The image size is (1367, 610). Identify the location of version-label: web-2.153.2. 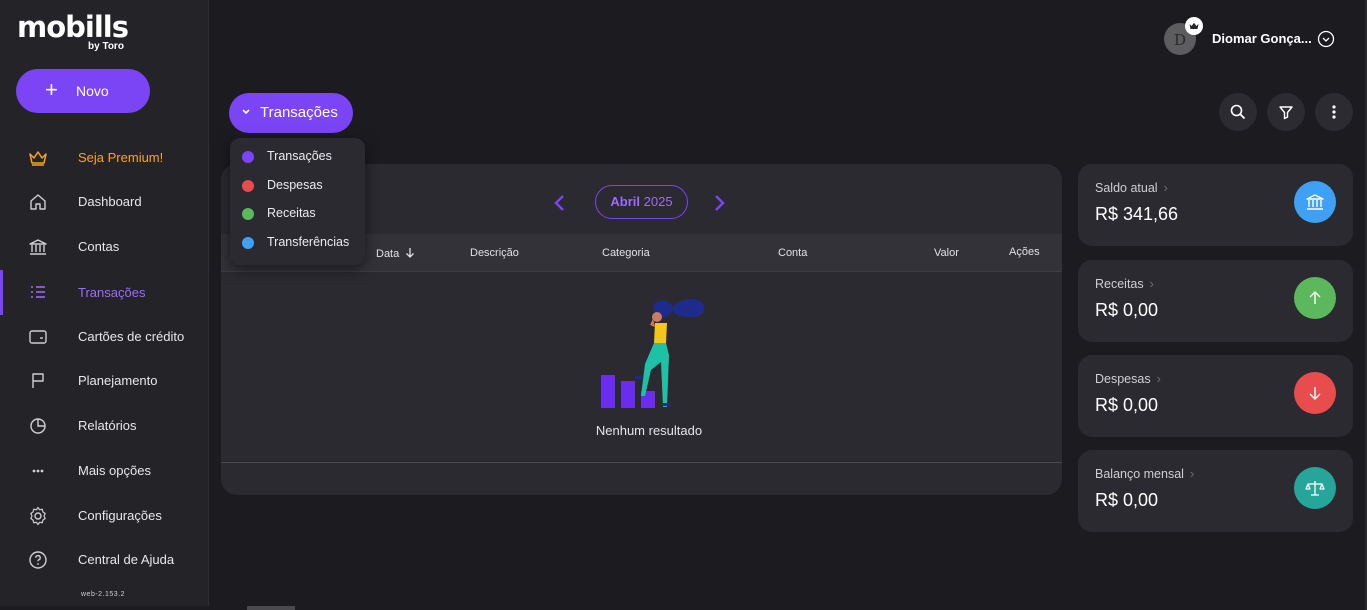
(103, 594).